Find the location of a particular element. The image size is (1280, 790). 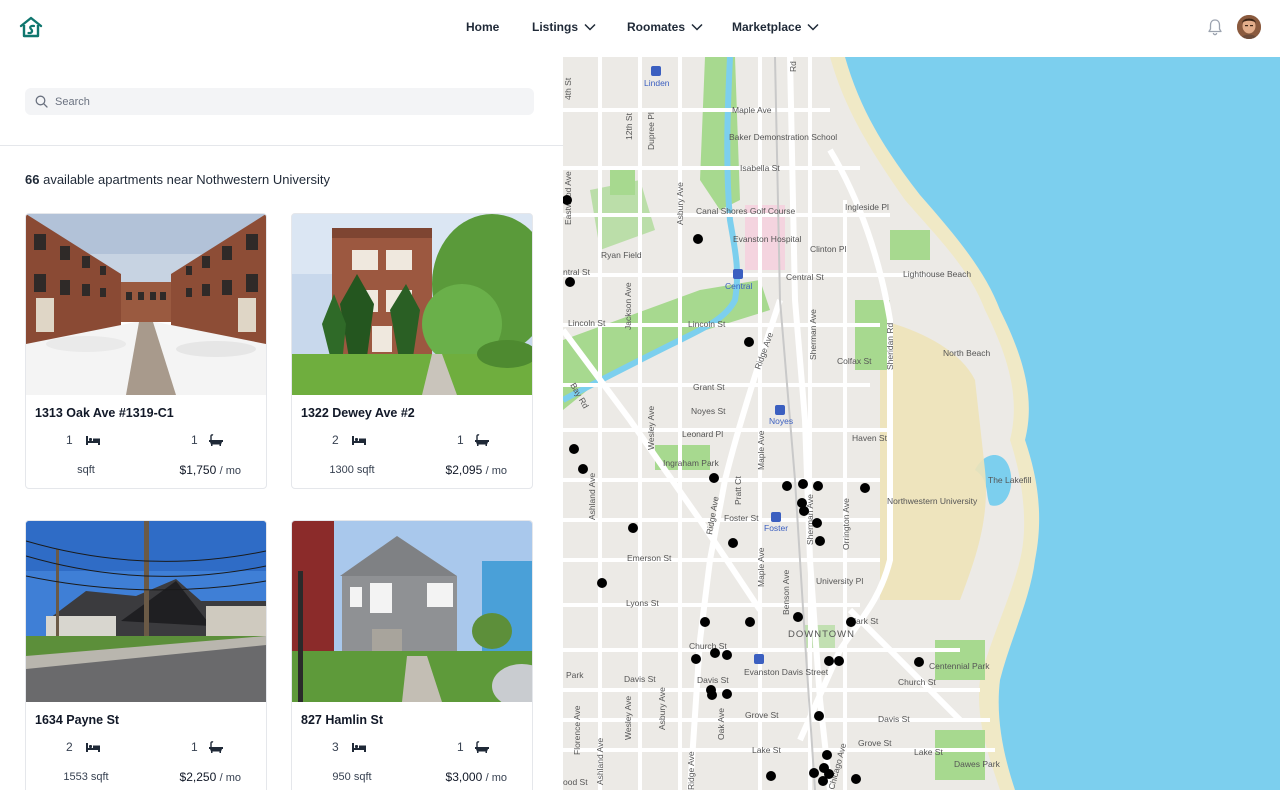

price-value: $1,750 is located at coordinates (198, 470).